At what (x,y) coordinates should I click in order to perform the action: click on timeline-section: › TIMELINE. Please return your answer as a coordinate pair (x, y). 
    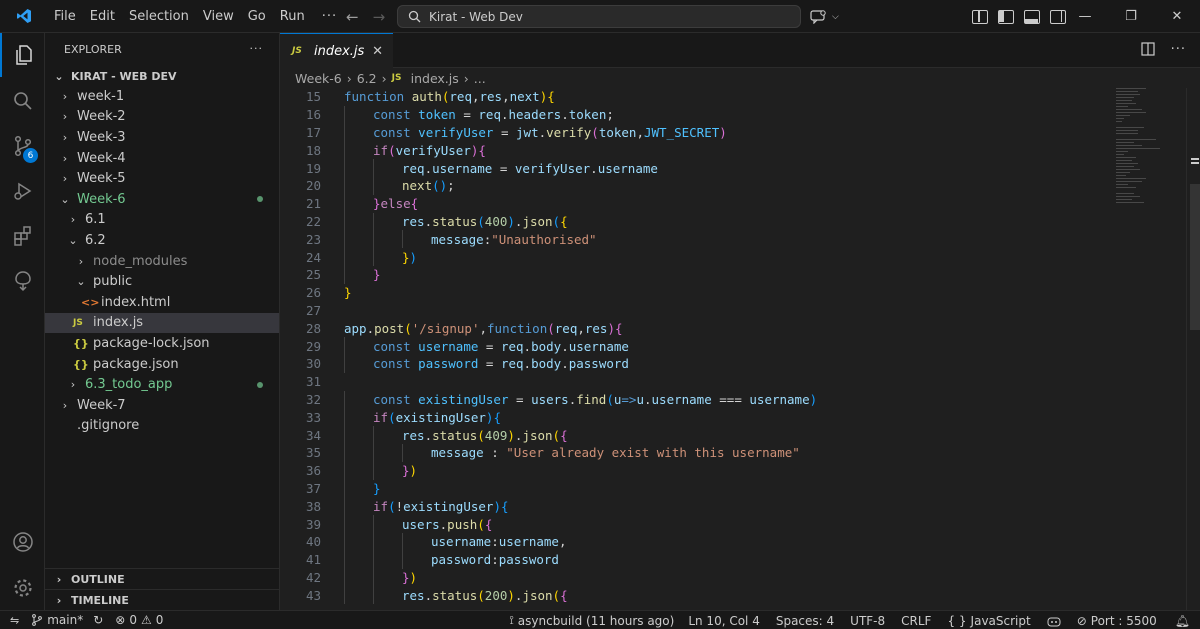
    Looking at the image, I should click on (162, 599).